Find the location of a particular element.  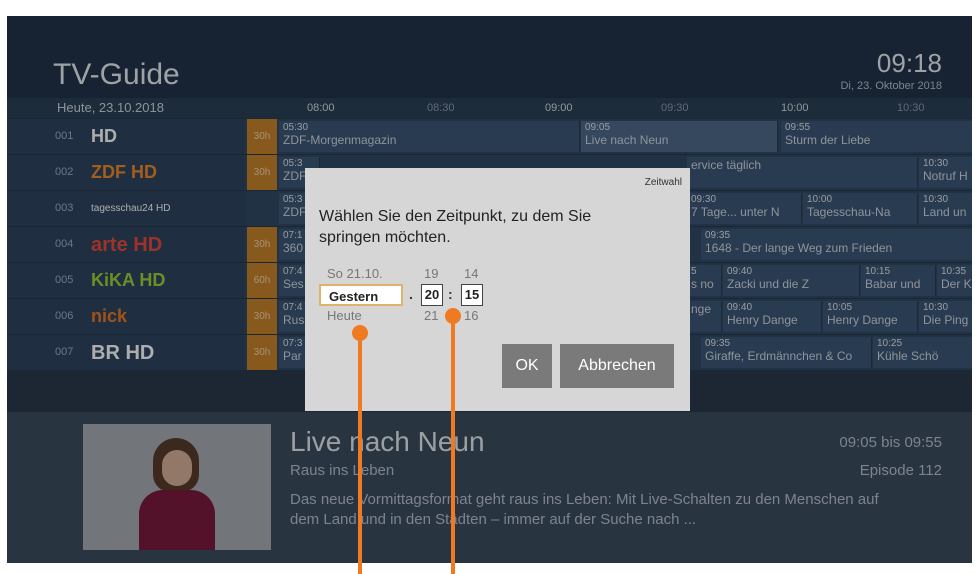

dialog-label: Zeitwahl is located at coordinates (663, 182).